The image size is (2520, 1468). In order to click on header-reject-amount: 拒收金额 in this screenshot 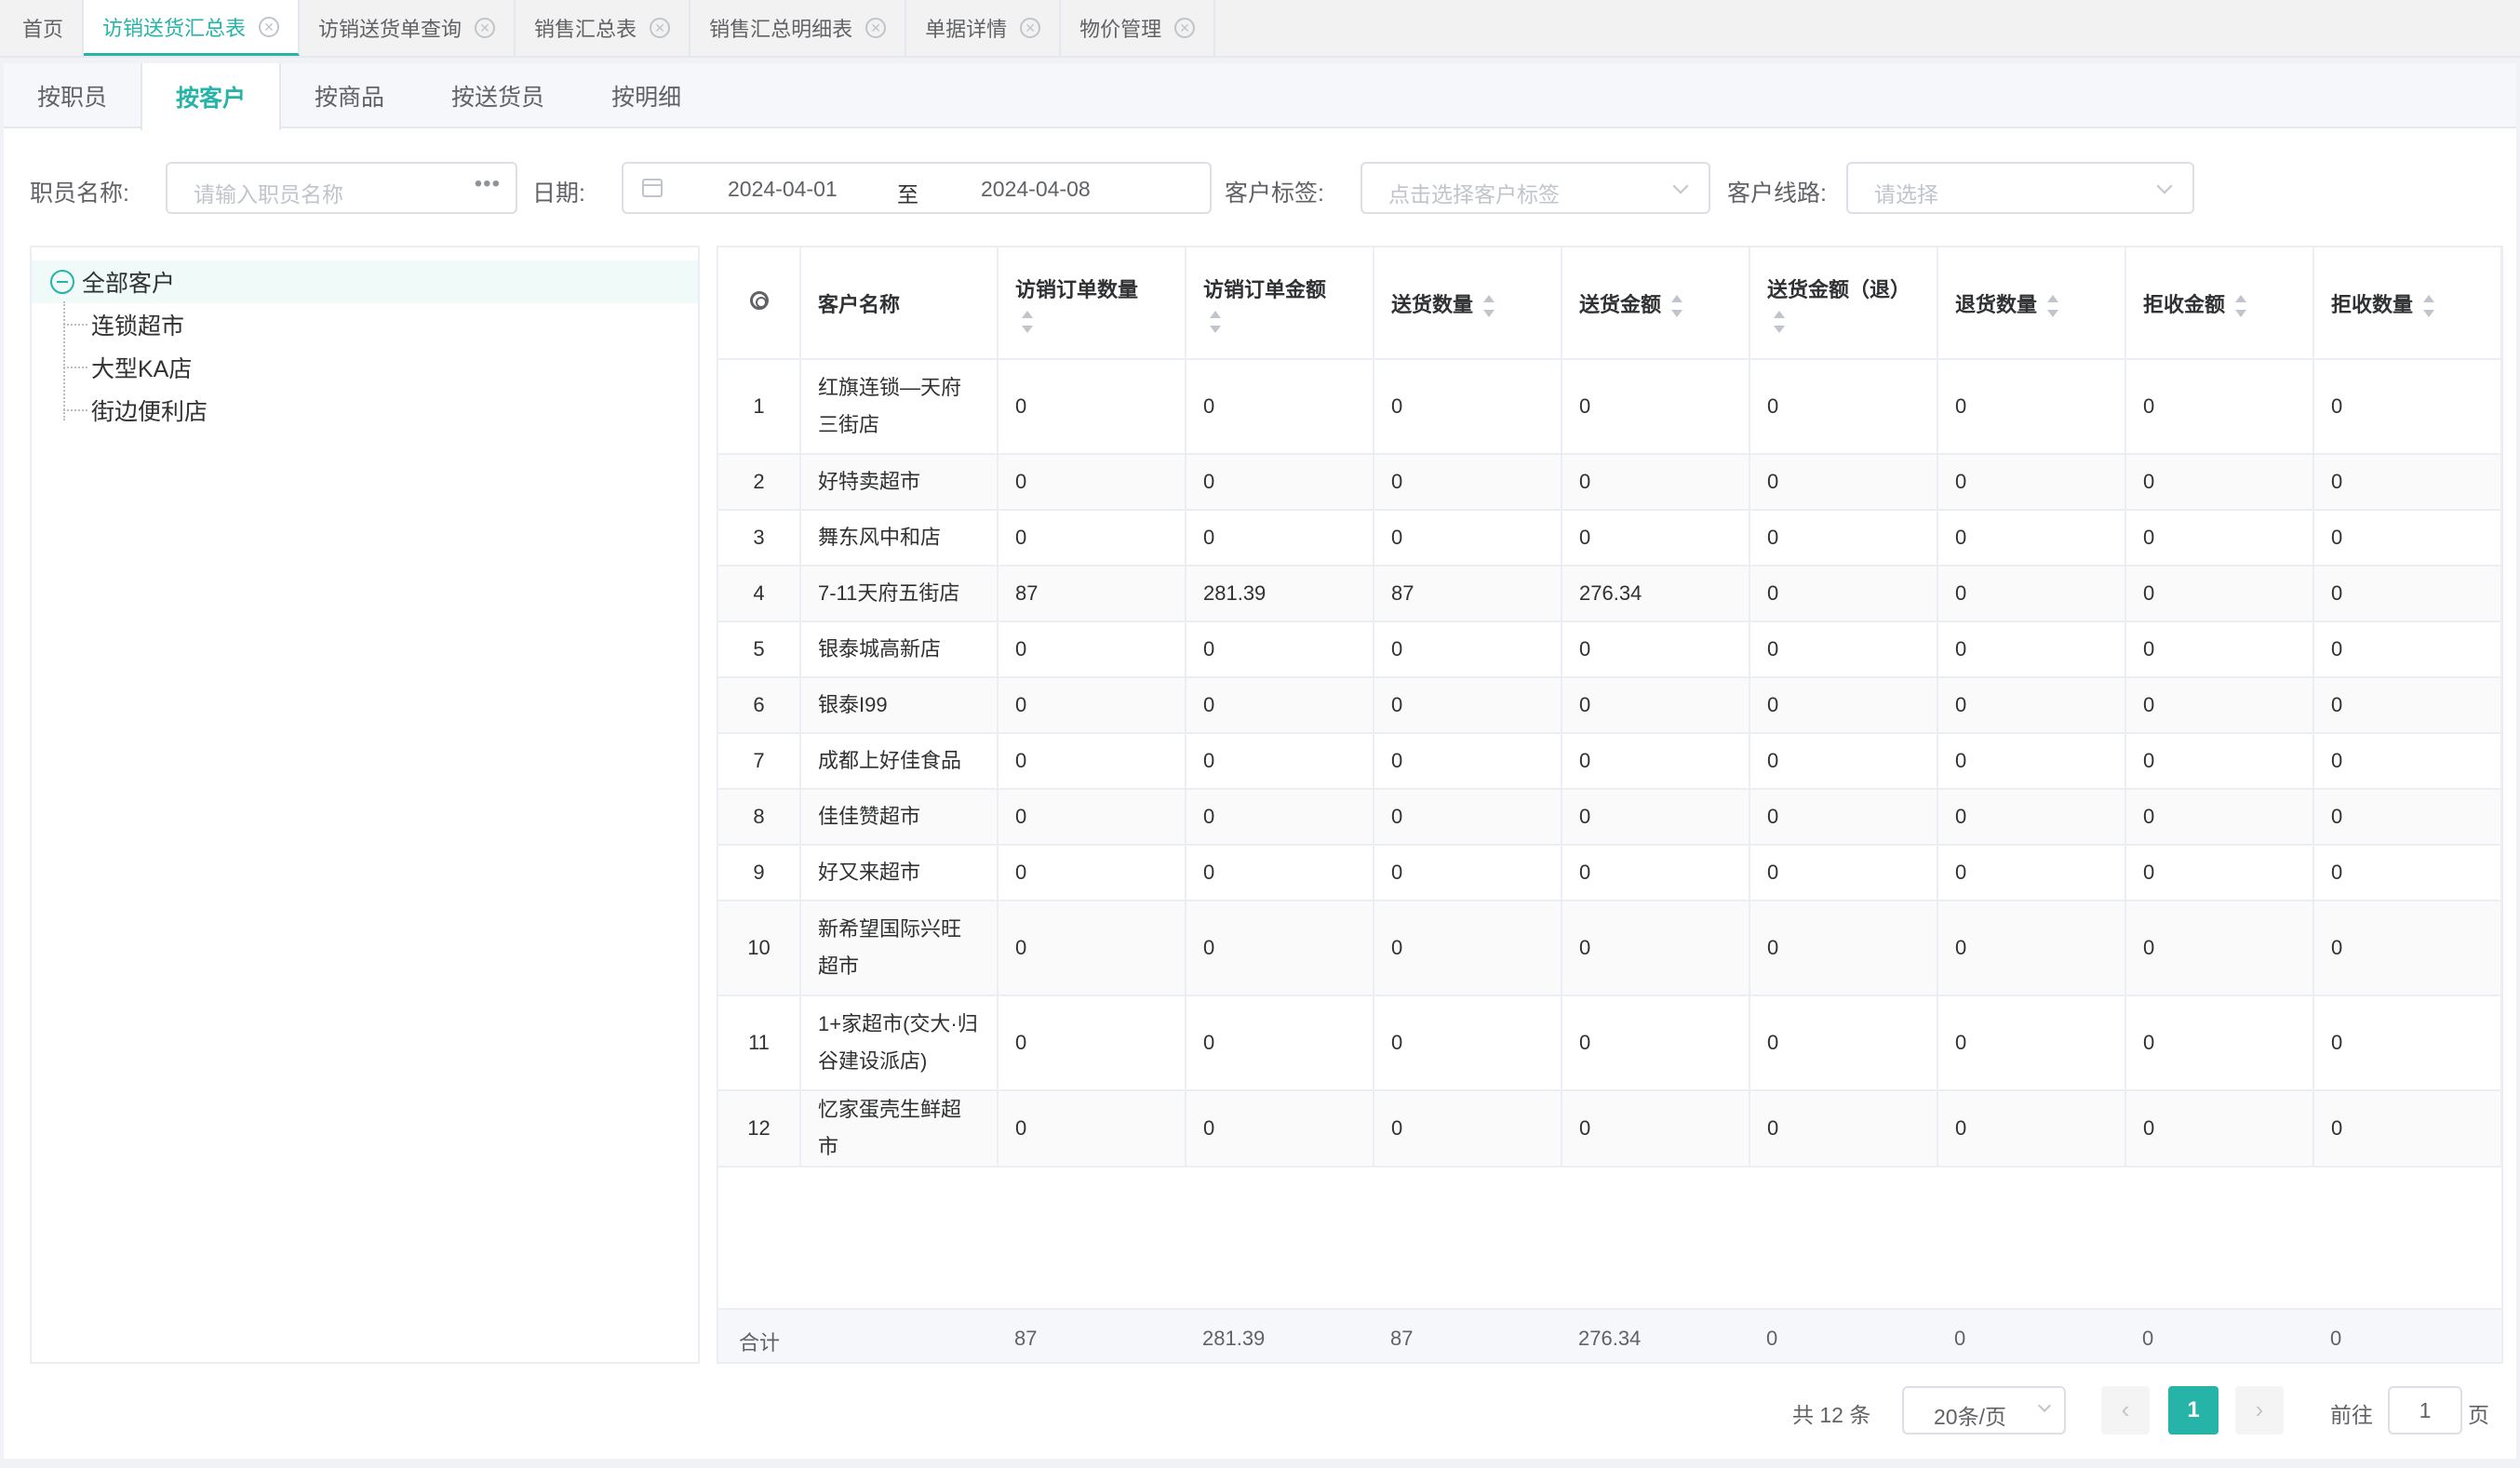, I will do `click(2219, 303)`.